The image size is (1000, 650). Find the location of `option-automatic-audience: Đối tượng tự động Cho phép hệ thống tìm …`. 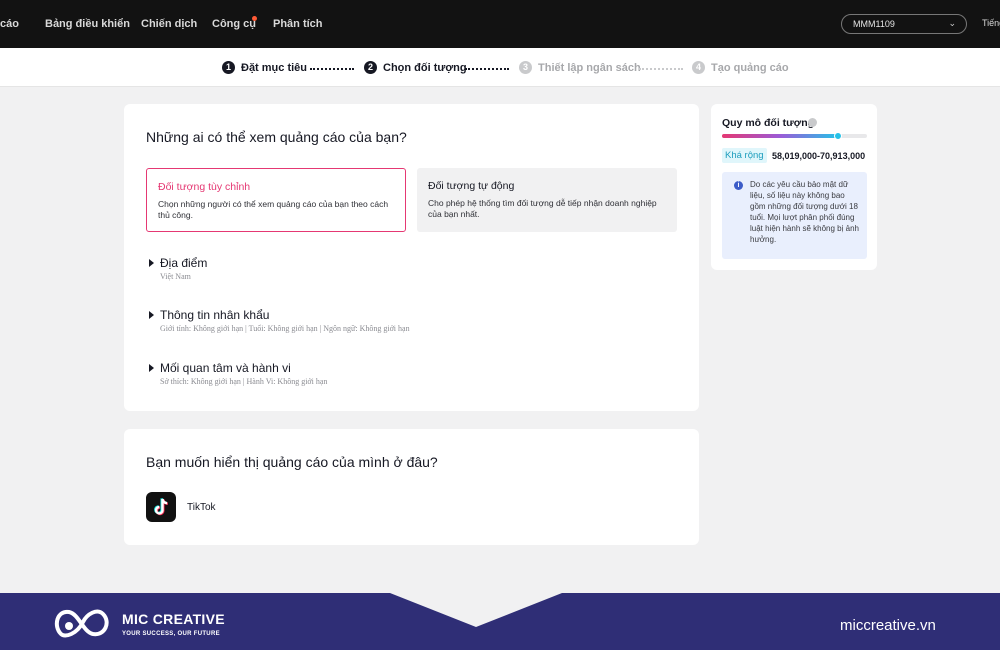

option-automatic-audience: Đối tượng tự động Cho phép hệ thống tìm … is located at coordinates (547, 200).